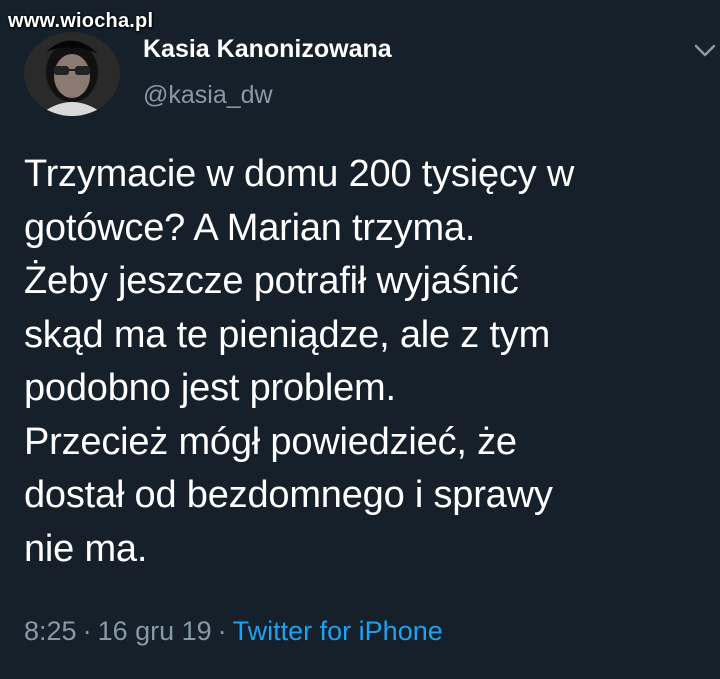  Describe the element at coordinates (338, 631) in the screenshot. I see `tweet-source-link: Twitter for iPhone` at that location.